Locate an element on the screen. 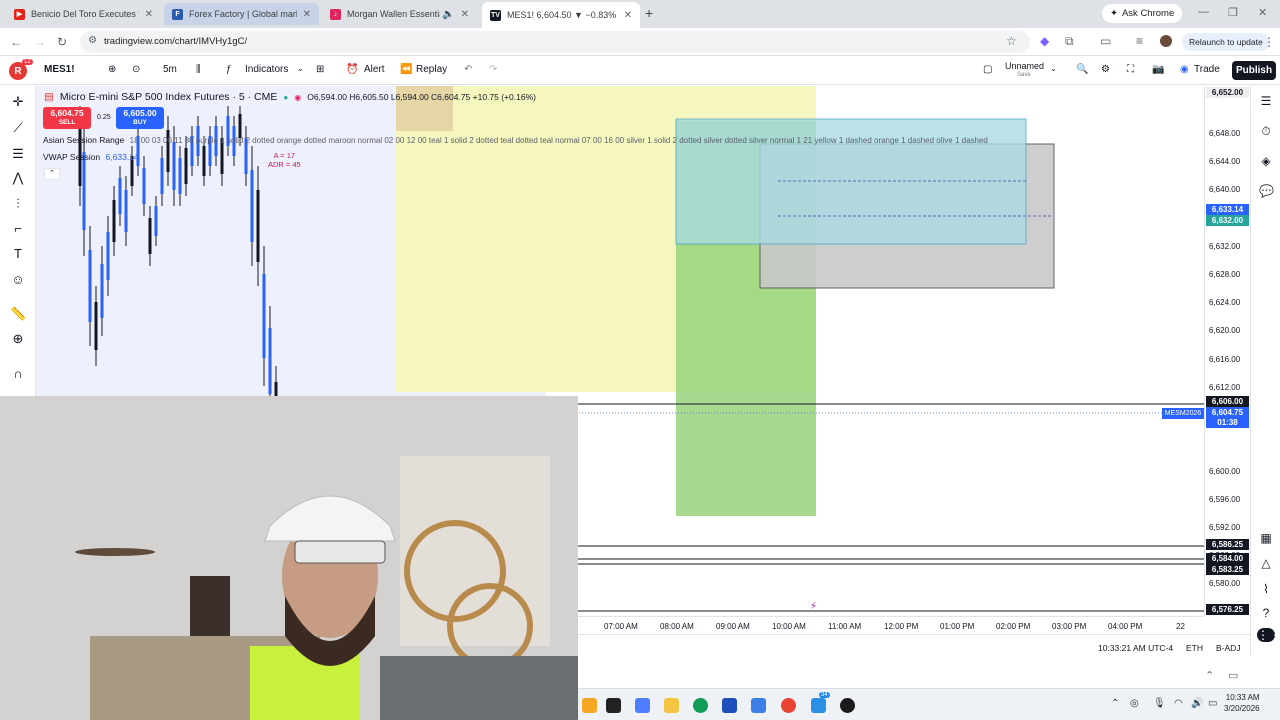  edge-icon is located at coordinates (700, 705).